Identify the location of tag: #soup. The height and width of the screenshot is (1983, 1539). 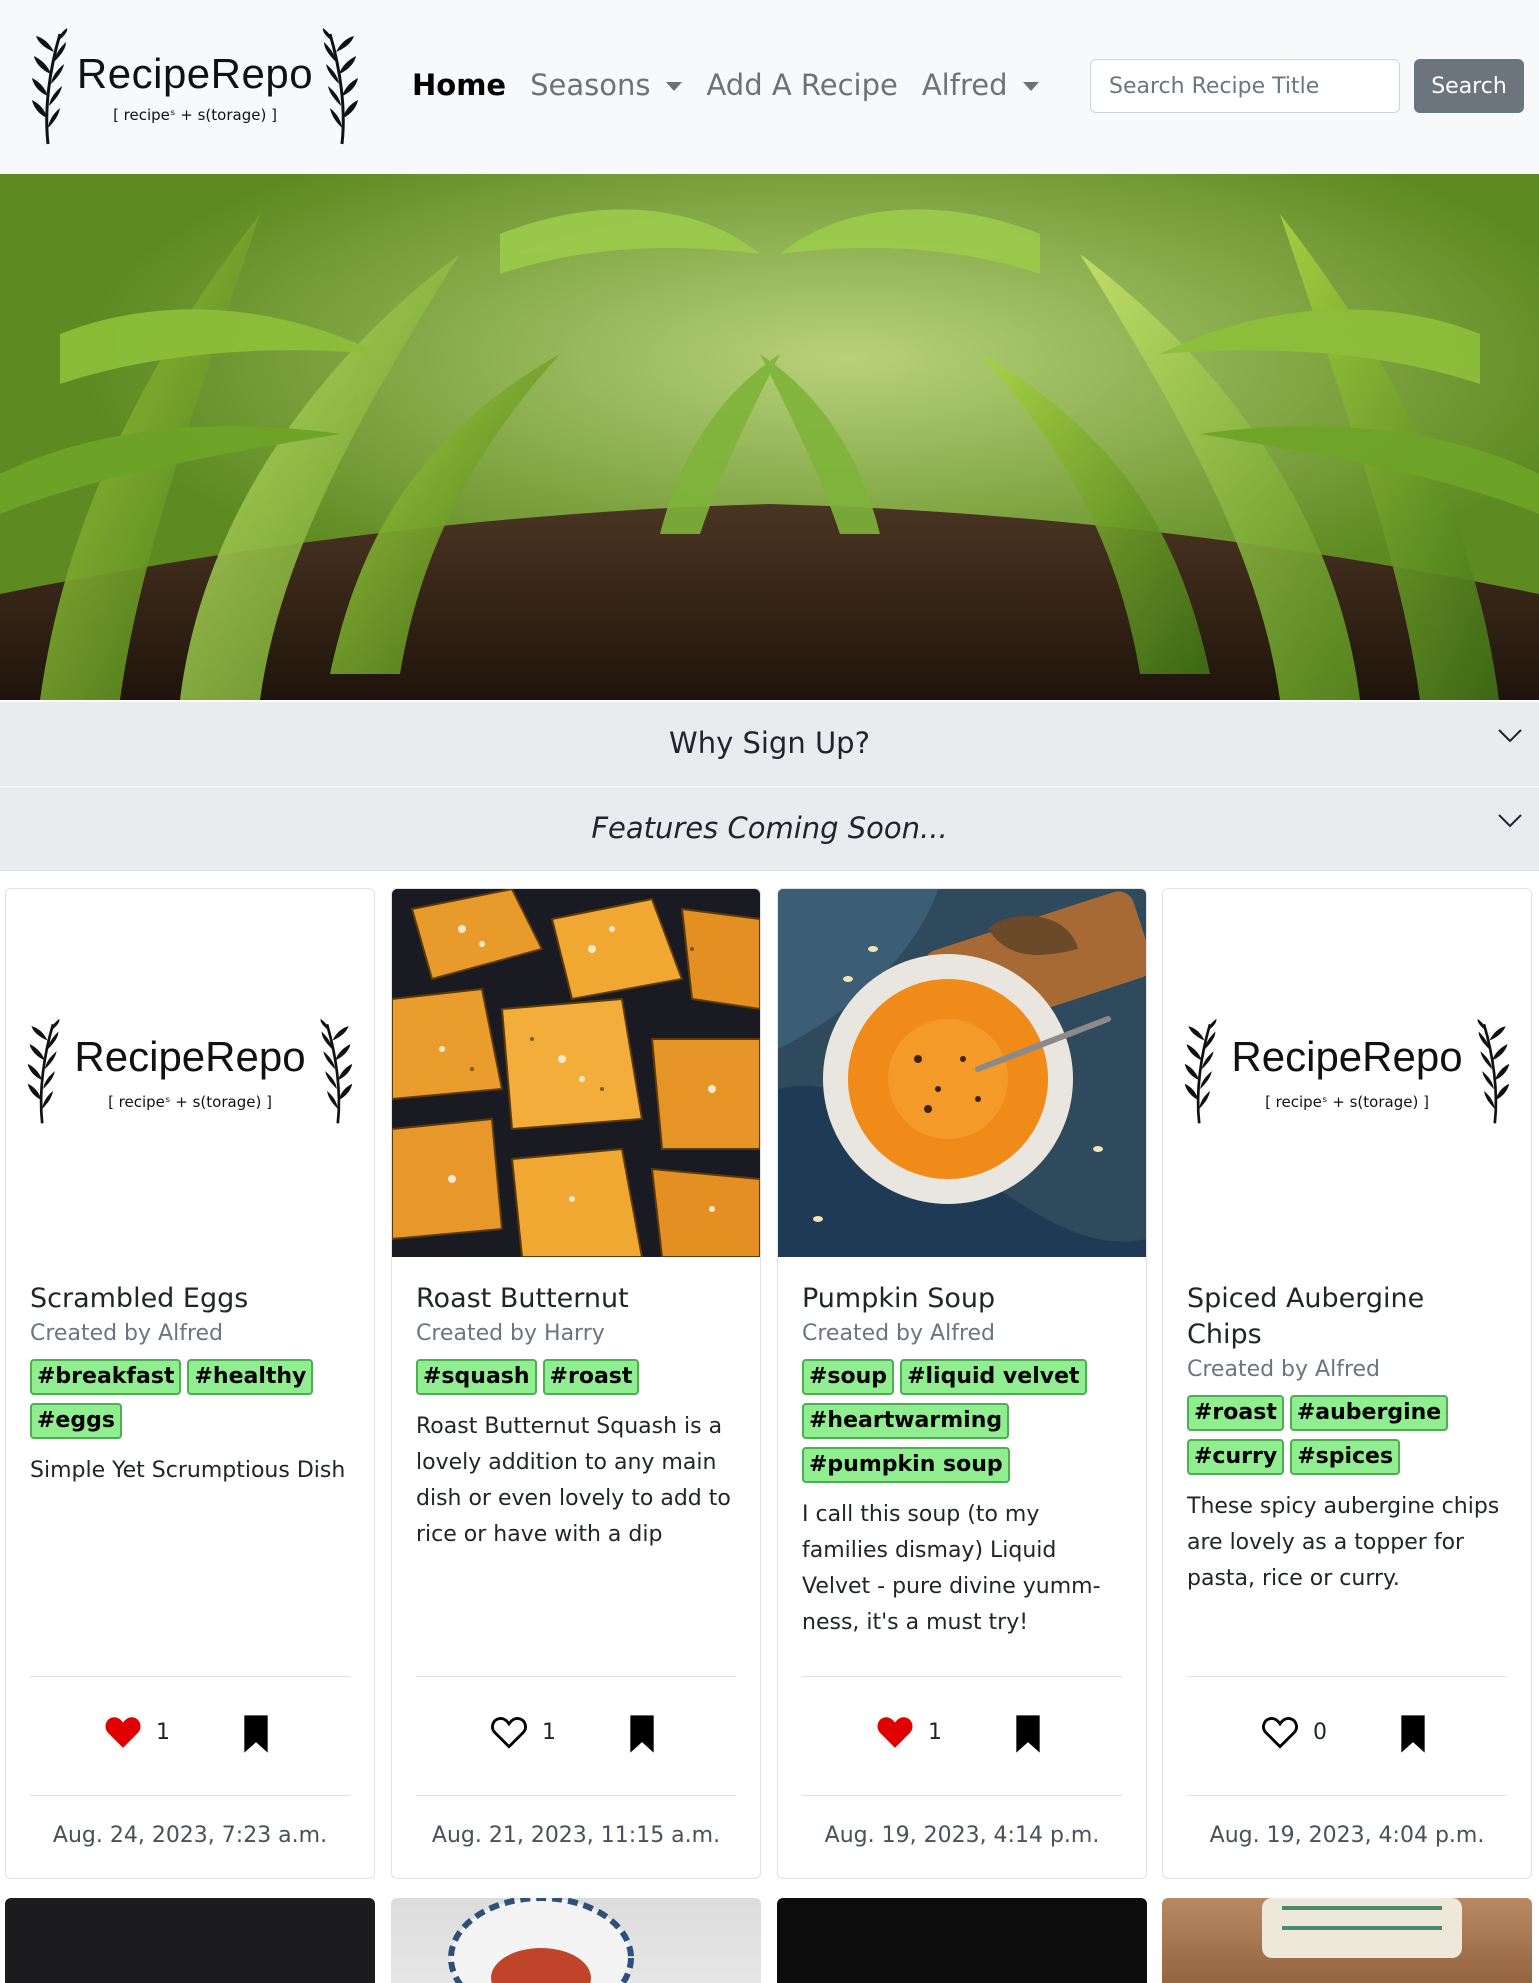
(848, 1377).